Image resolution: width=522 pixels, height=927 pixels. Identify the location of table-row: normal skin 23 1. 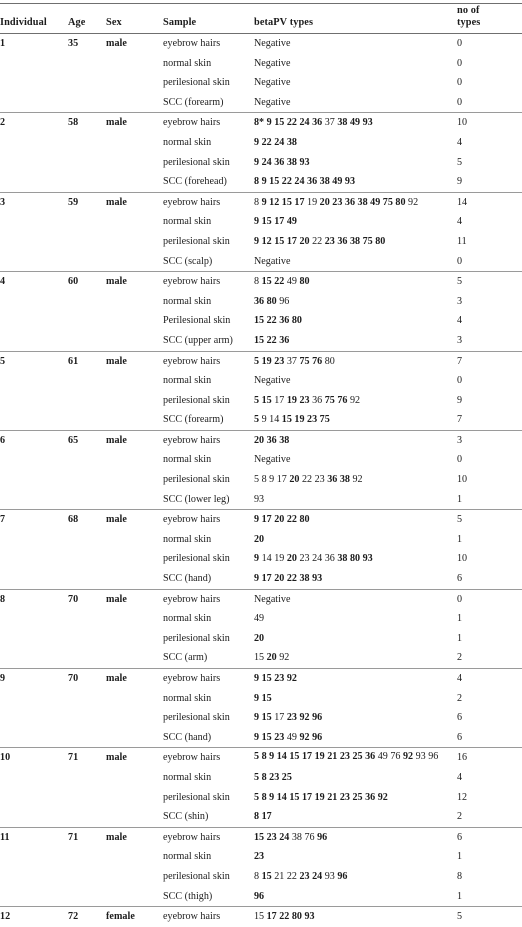
(261, 857).